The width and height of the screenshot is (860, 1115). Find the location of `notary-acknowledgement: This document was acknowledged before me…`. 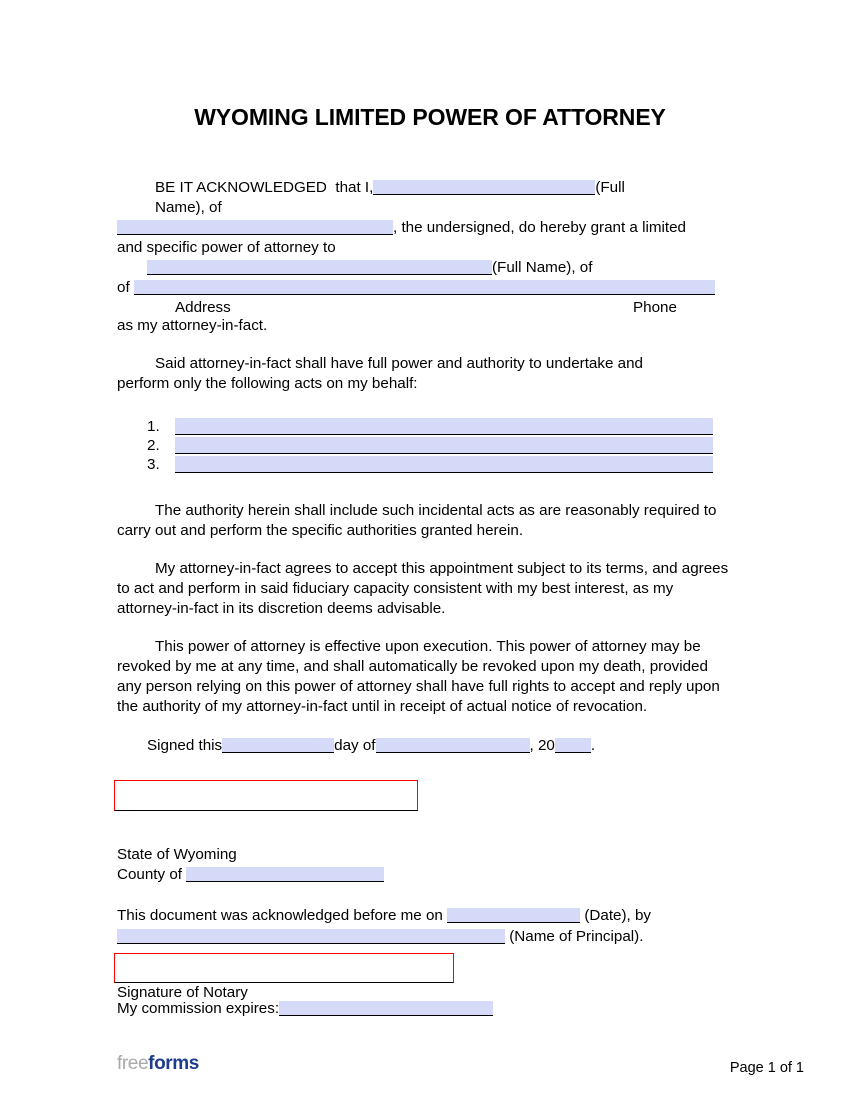

notary-acknowledgement: This document was acknowledged before me… is located at coordinates (427, 926).